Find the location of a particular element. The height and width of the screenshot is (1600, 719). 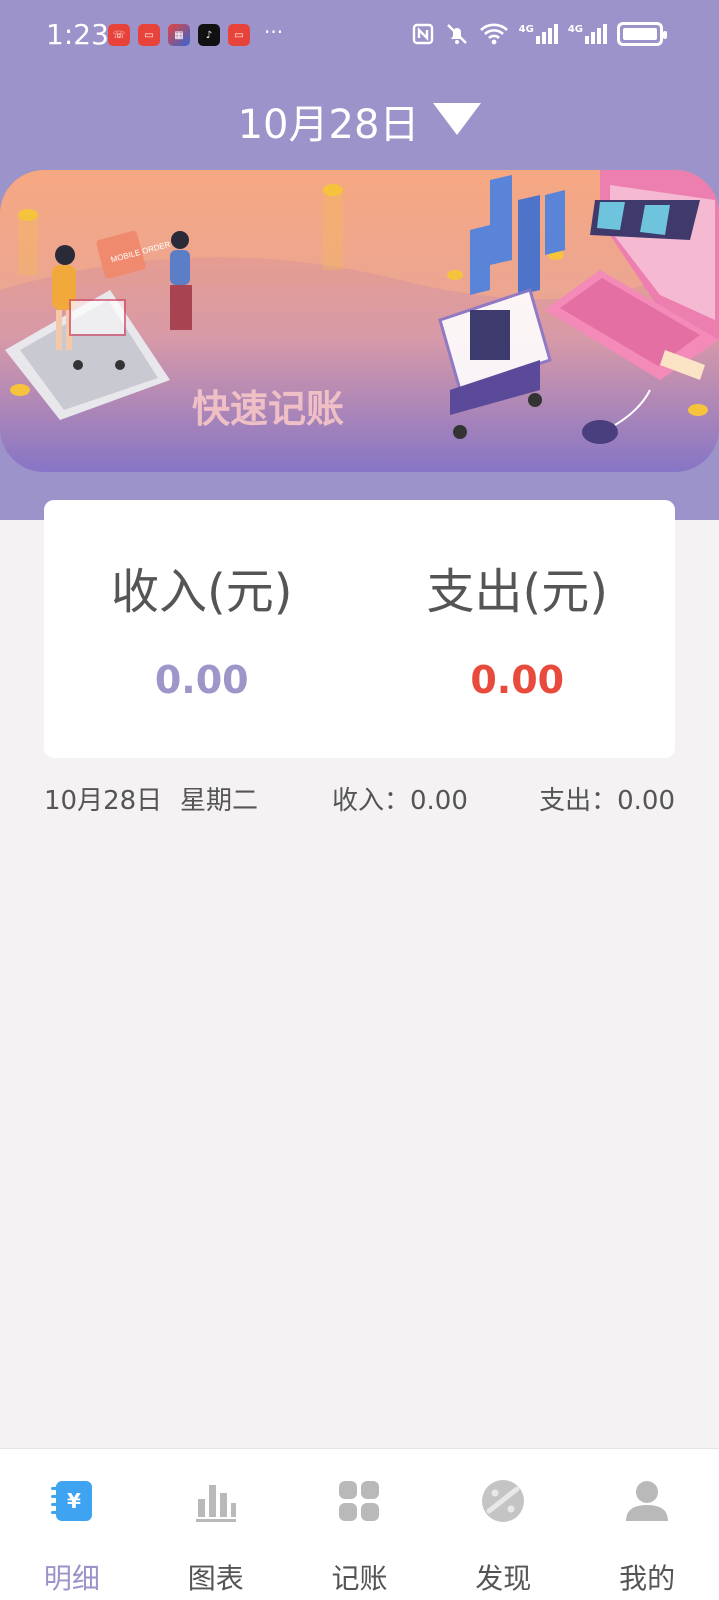

chart-icon is located at coordinates (215, 1503).